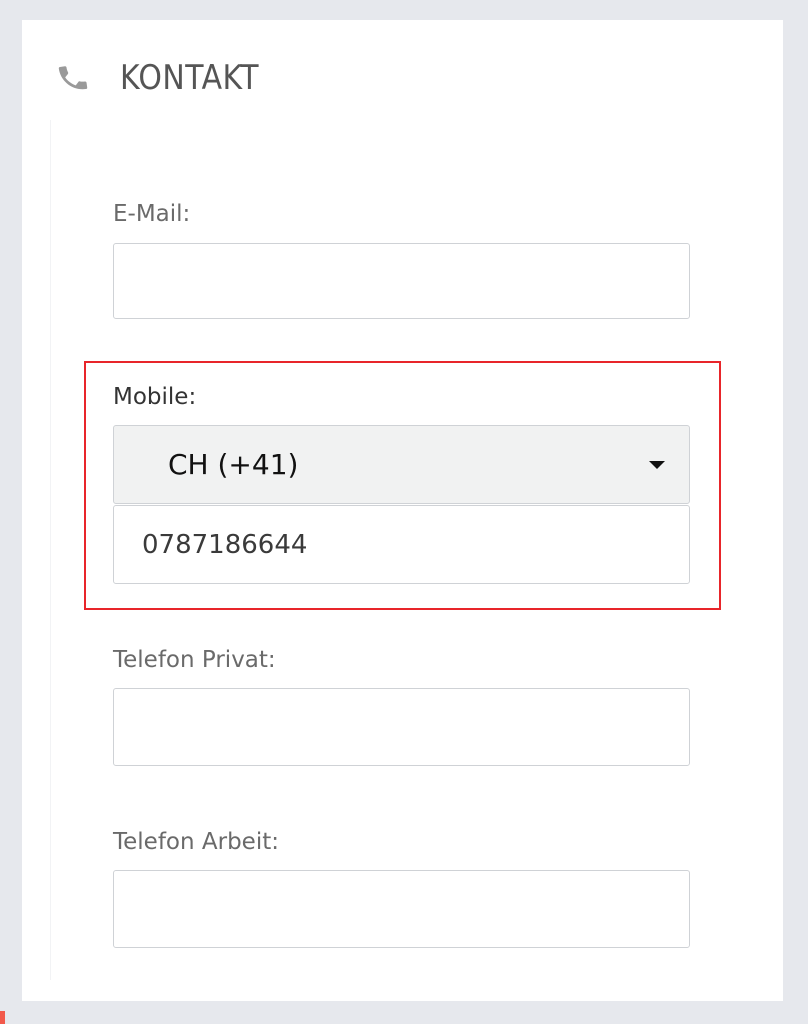 This screenshot has height=1024, width=808. I want to click on edge-marker, so click(2, 1017).